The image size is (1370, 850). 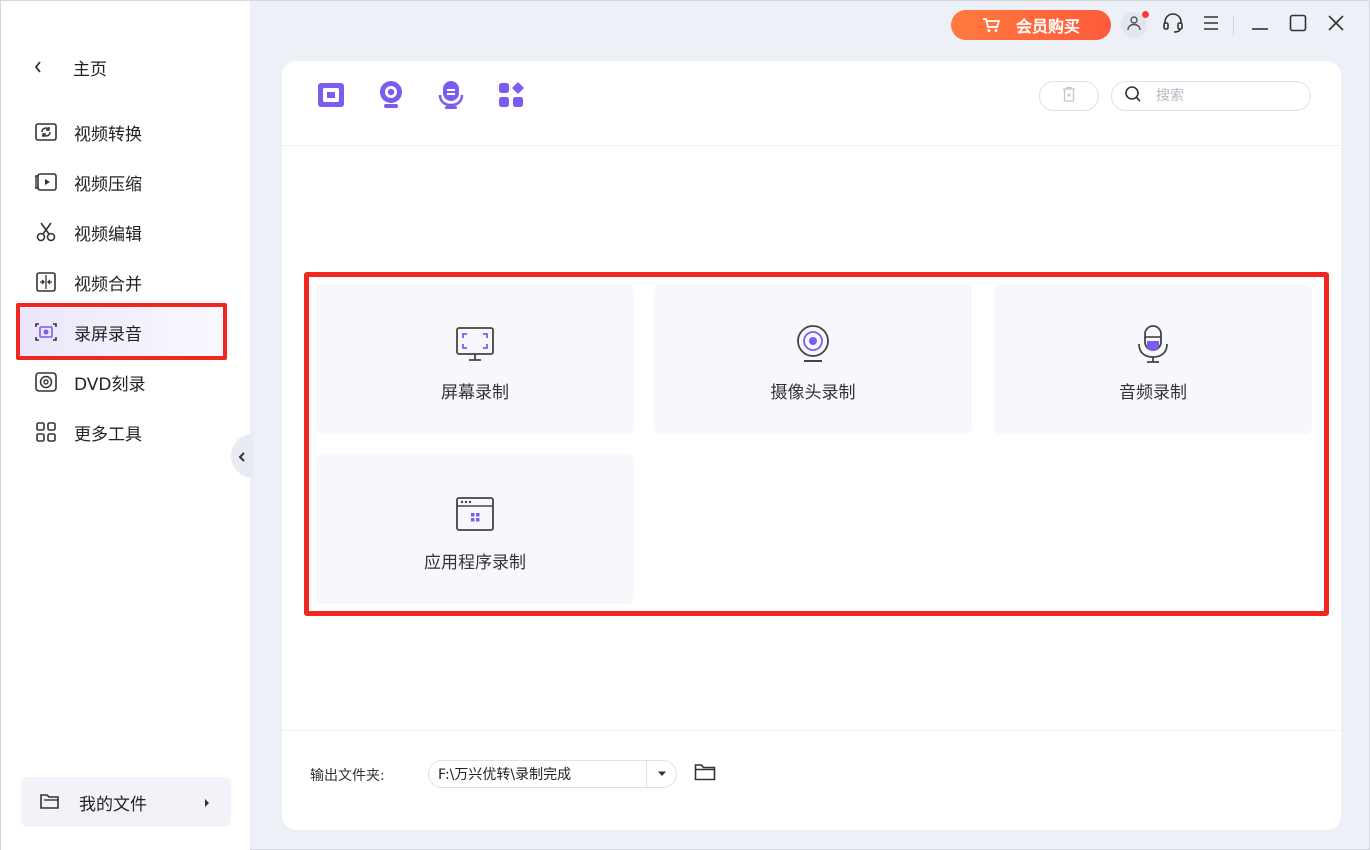 I want to click on menu-icon, so click(x=1211, y=25).